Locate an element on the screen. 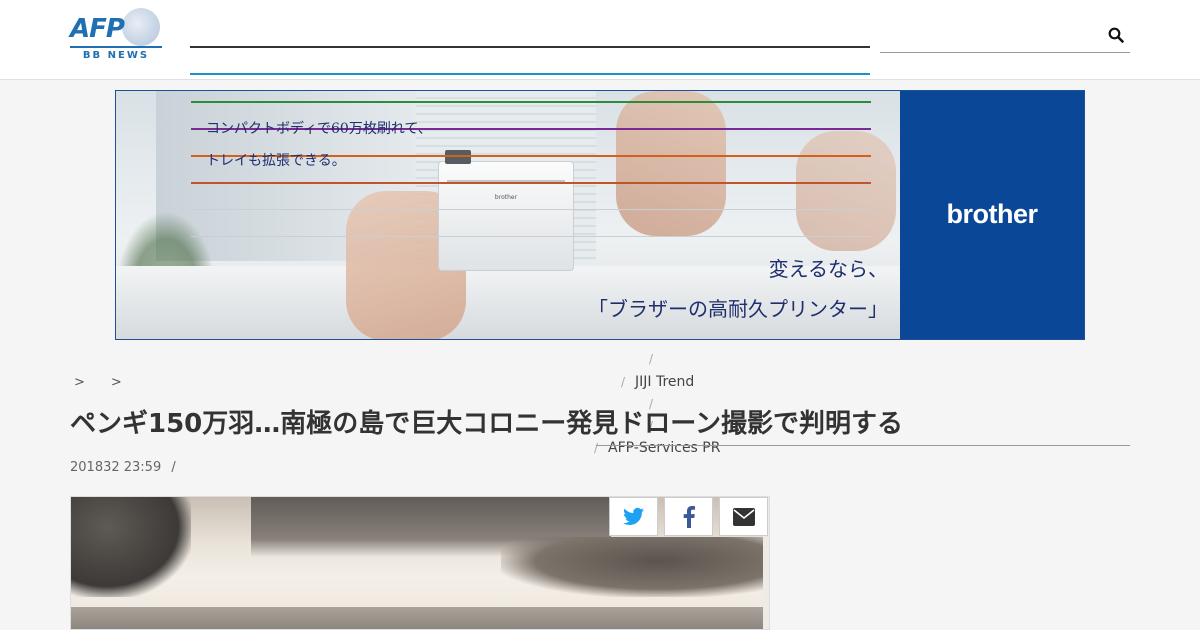 The height and width of the screenshot is (630, 1200). article-date-text: 201832 23:59 is located at coordinates (116, 467).